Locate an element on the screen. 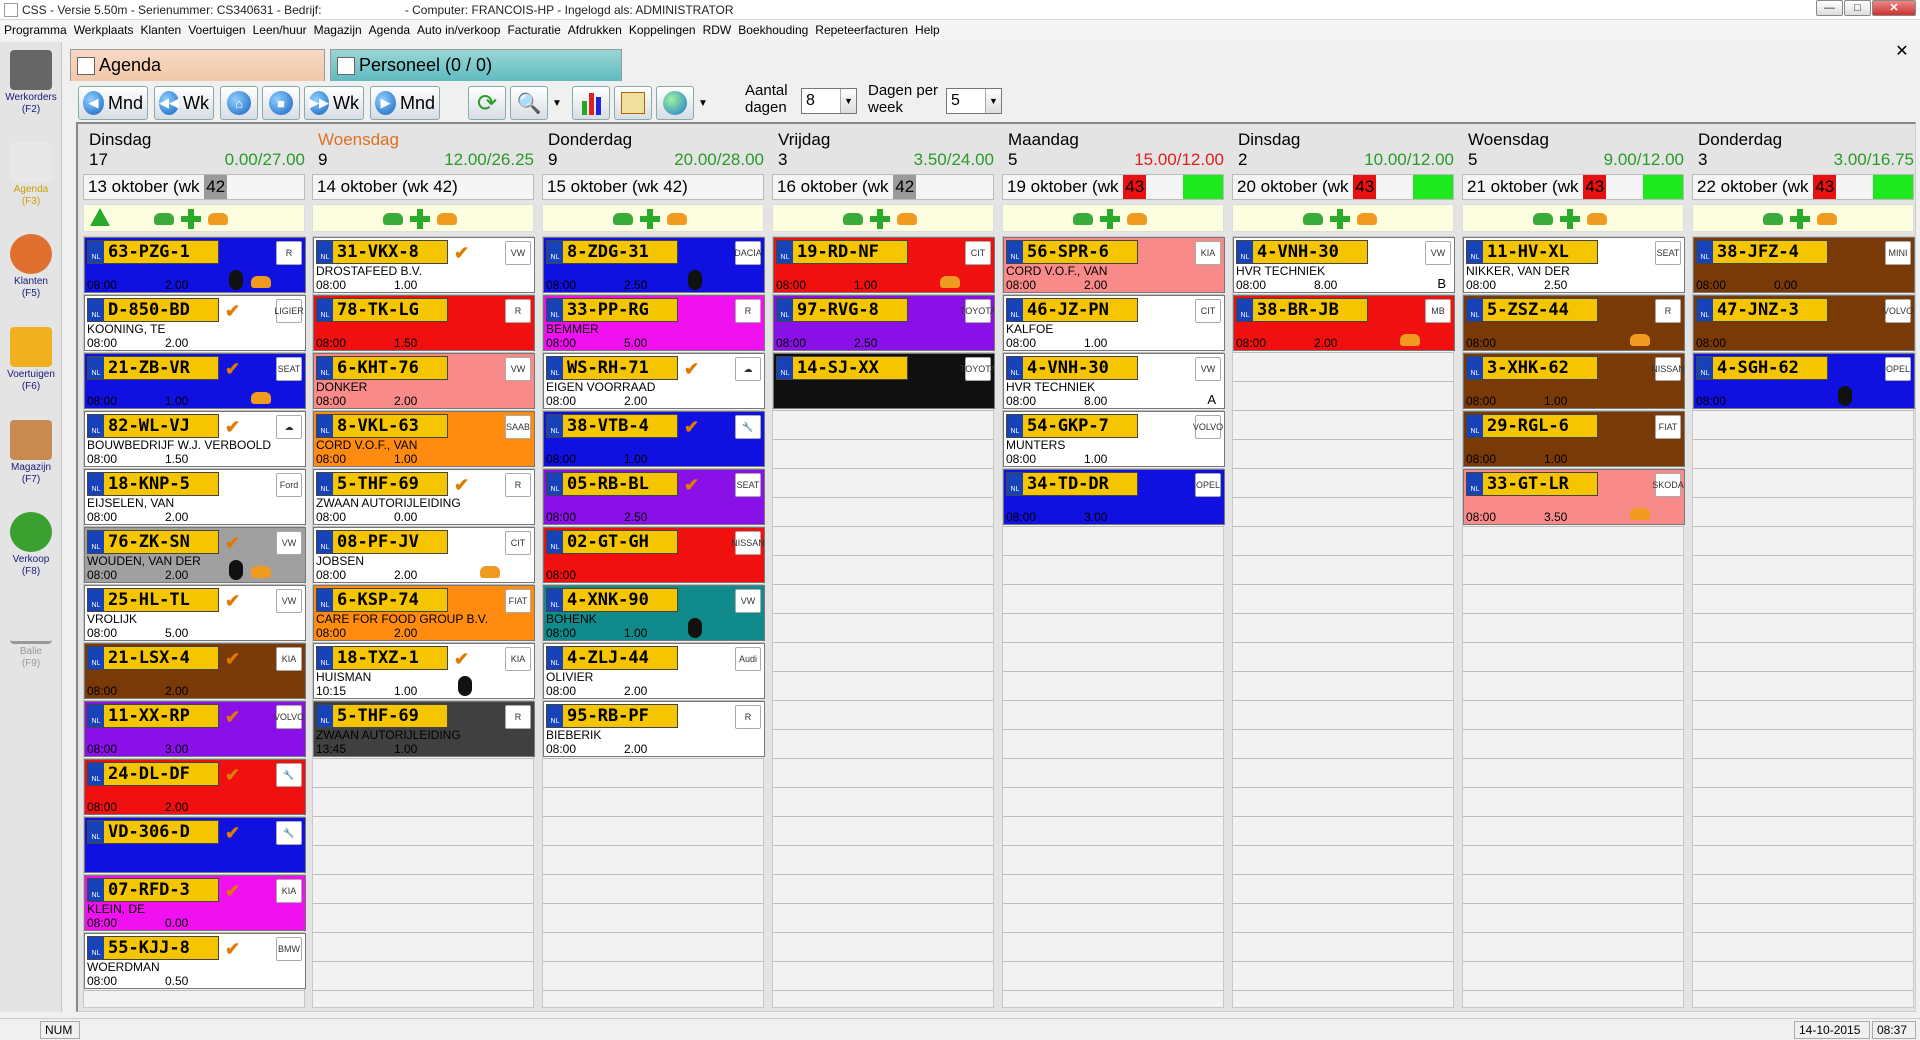 The width and height of the screenshot is (1920, 1040). menu-item-voertuigen: Voertuigen is located at coordinates (216, 30).